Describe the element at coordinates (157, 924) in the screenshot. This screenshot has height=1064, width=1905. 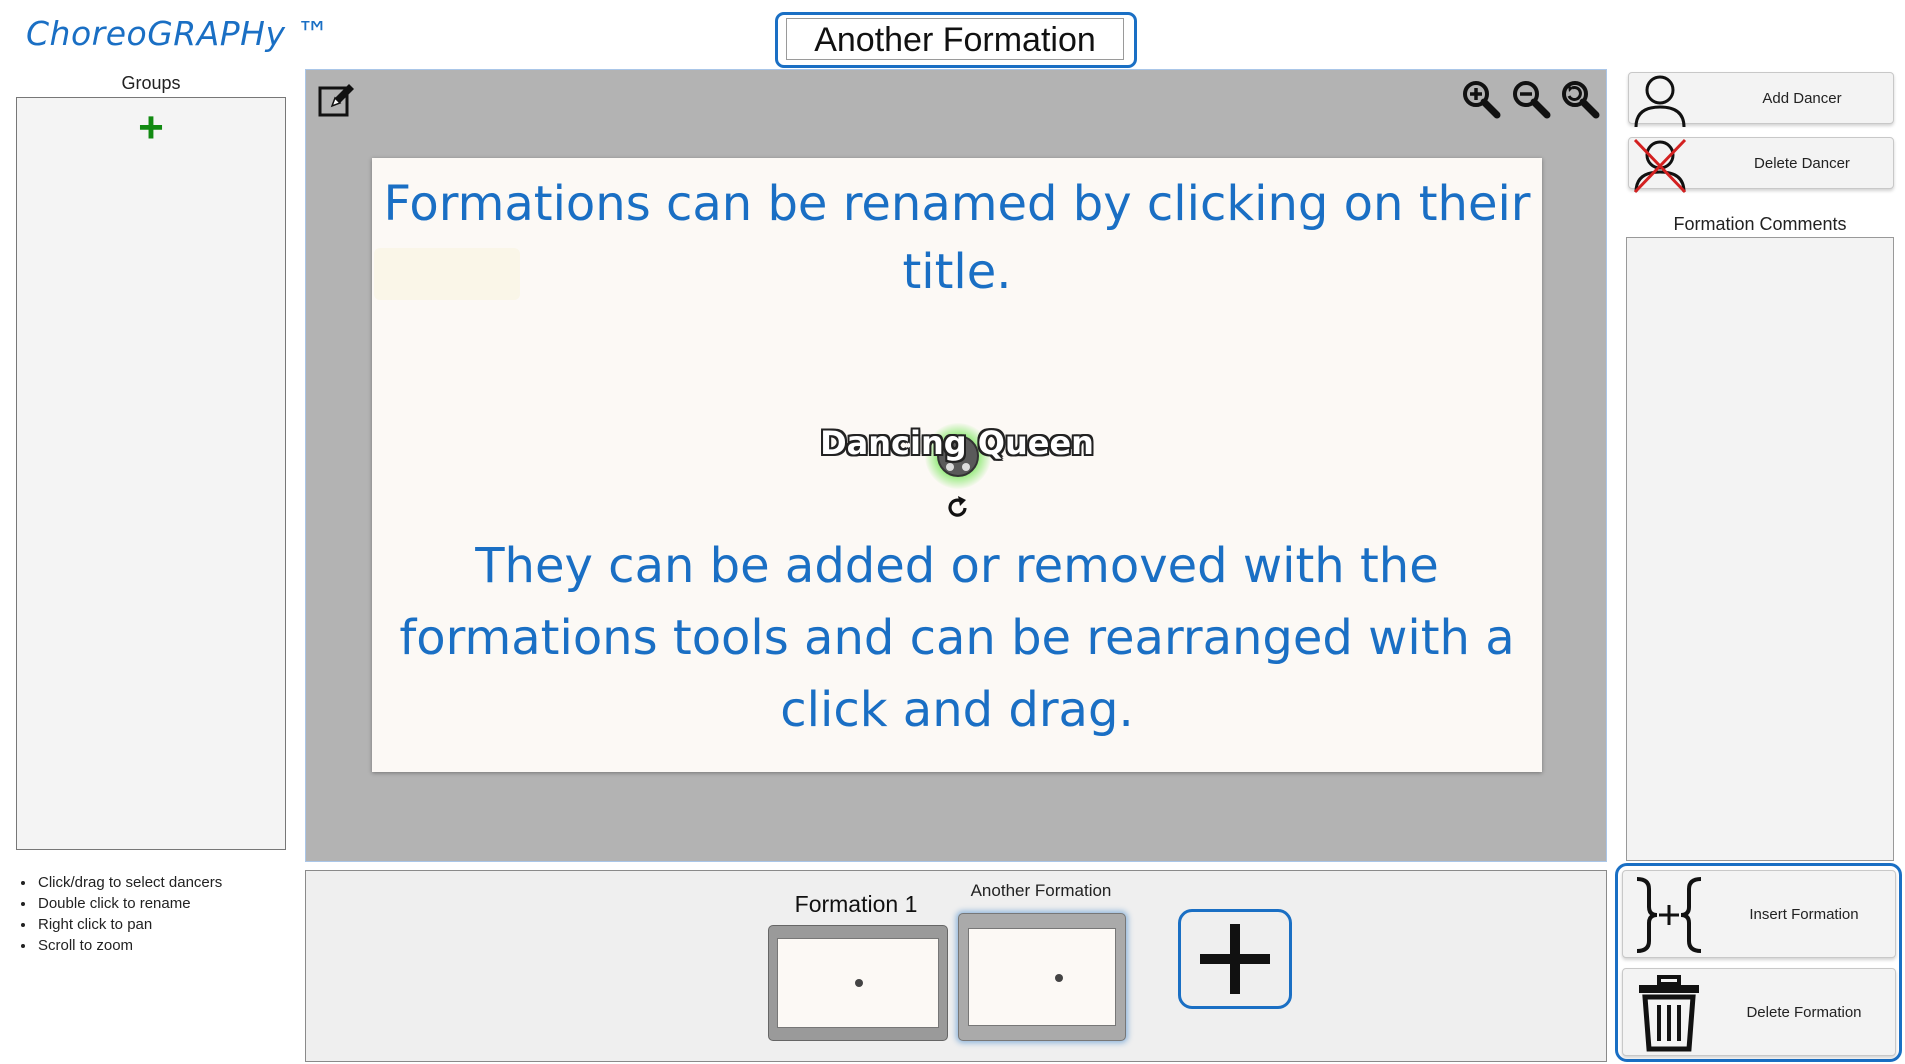
I see `help-item: Right click to pan` at that location.